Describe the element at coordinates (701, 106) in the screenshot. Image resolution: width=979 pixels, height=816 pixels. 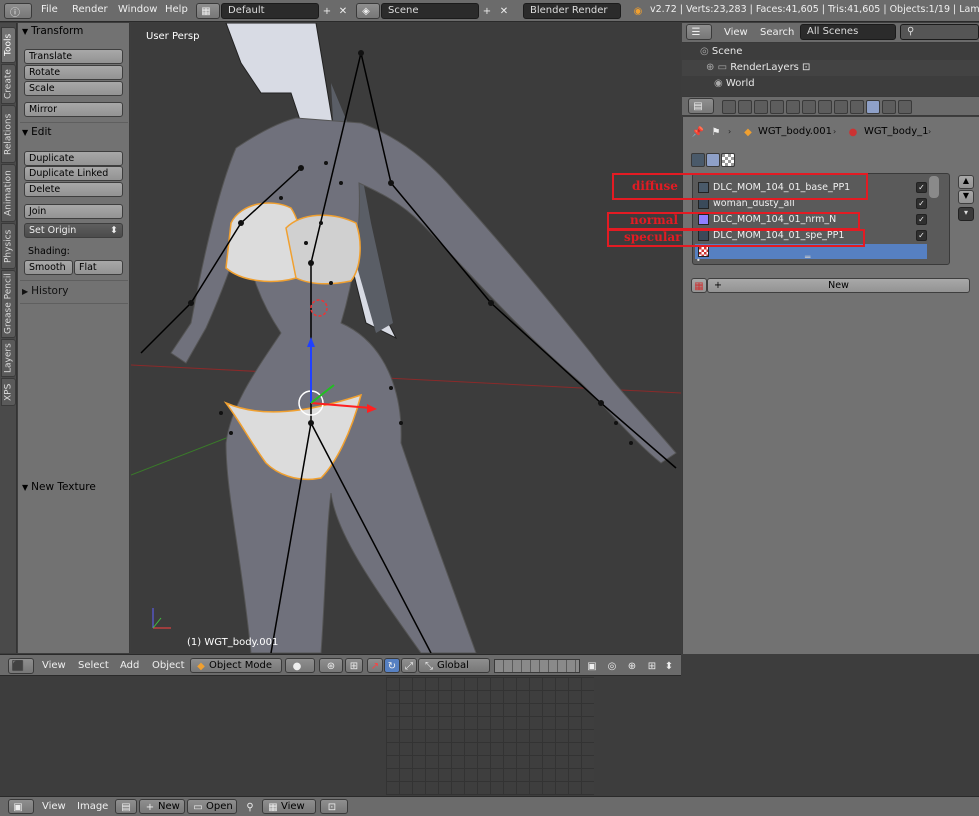
I see `editor-type-button: ▤` at that location.